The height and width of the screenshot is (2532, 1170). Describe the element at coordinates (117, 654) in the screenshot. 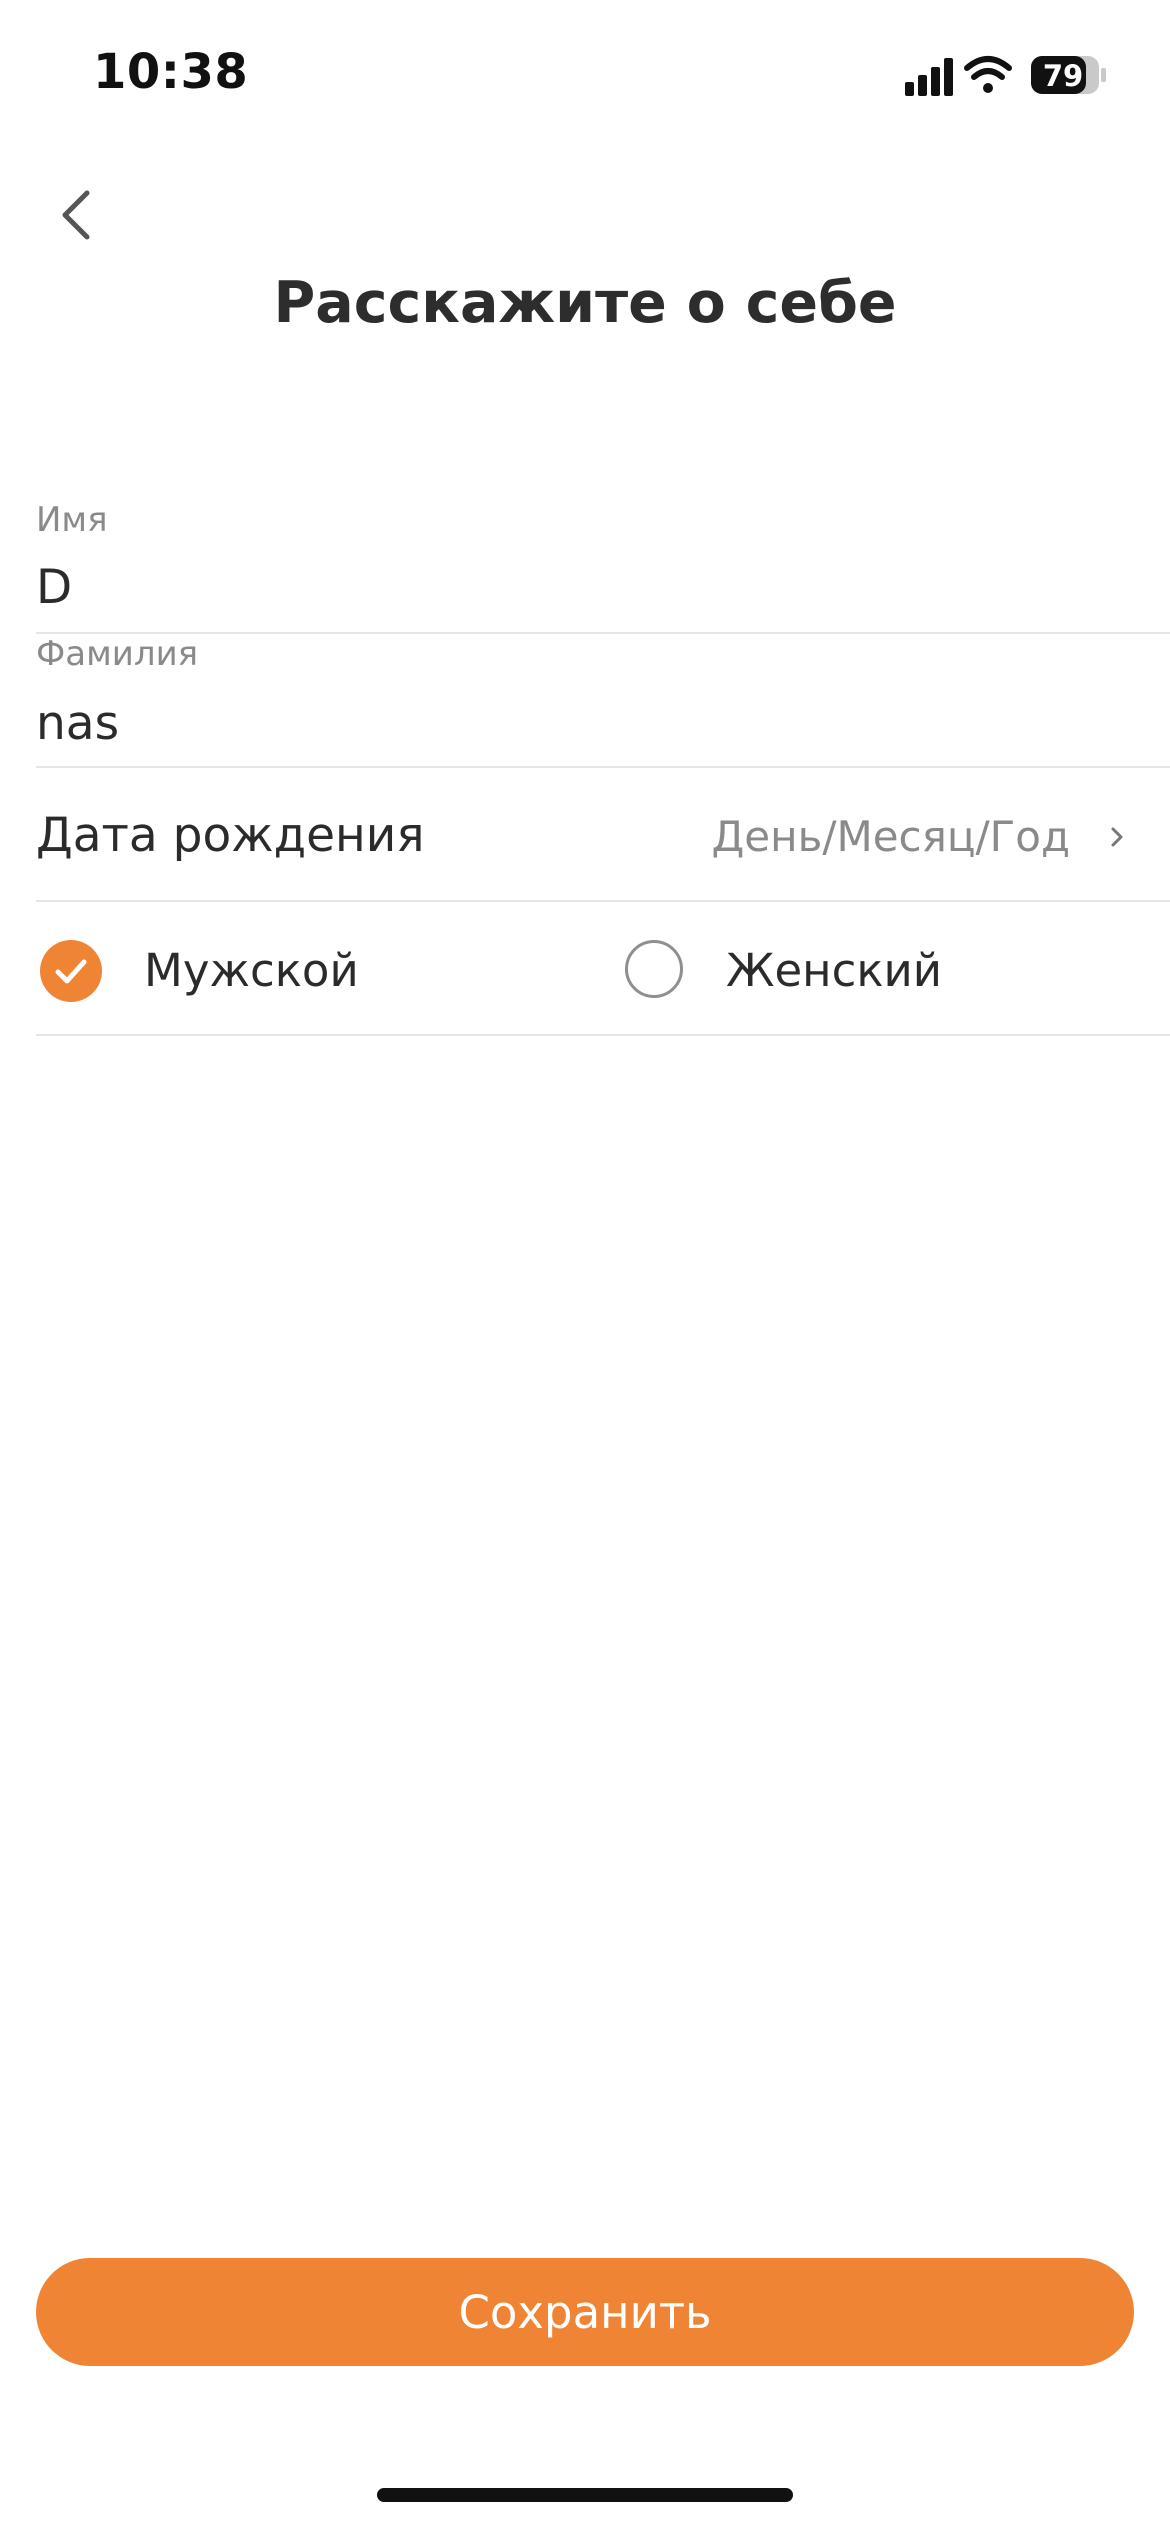

I see `last-name-label: Фамилия` at that location.